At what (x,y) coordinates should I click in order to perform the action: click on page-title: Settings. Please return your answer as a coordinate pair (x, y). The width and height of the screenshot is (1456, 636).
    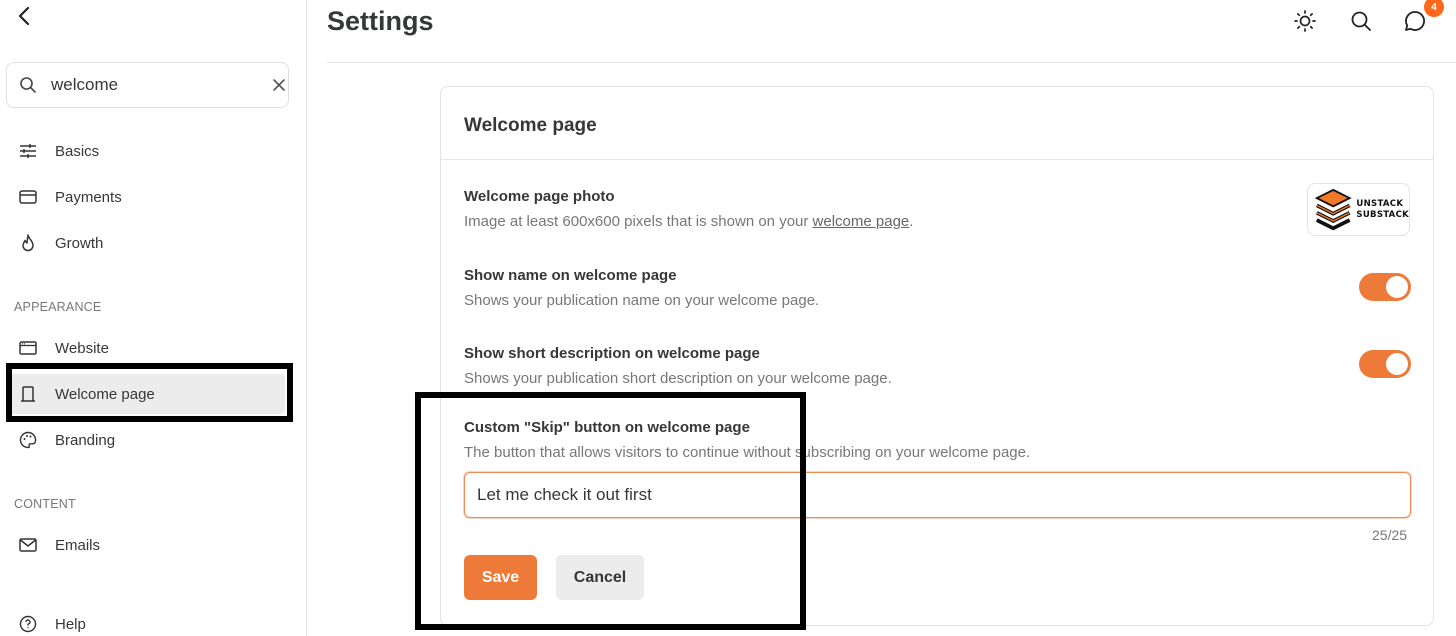
    Looking at the image, I should click on (380, 21).